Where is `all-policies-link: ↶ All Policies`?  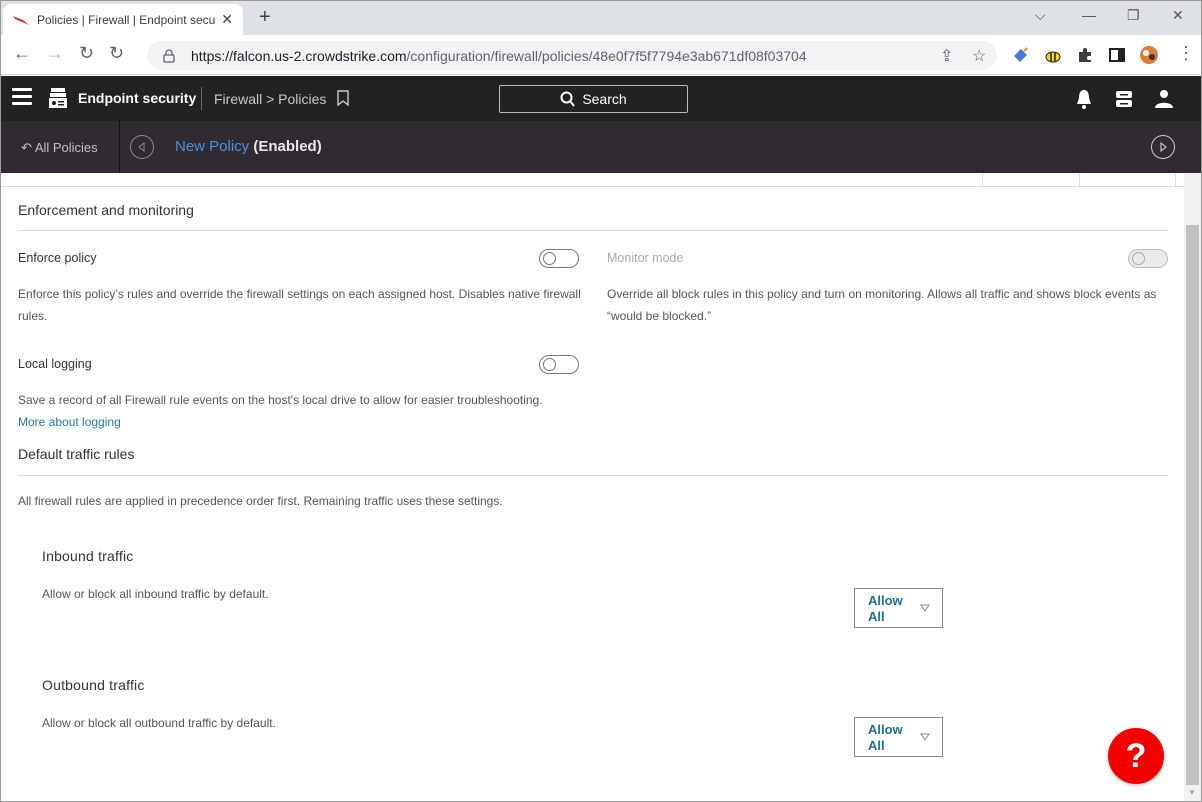
all-policies-link: ↶ All Policies is located at coordinates (59, 148).